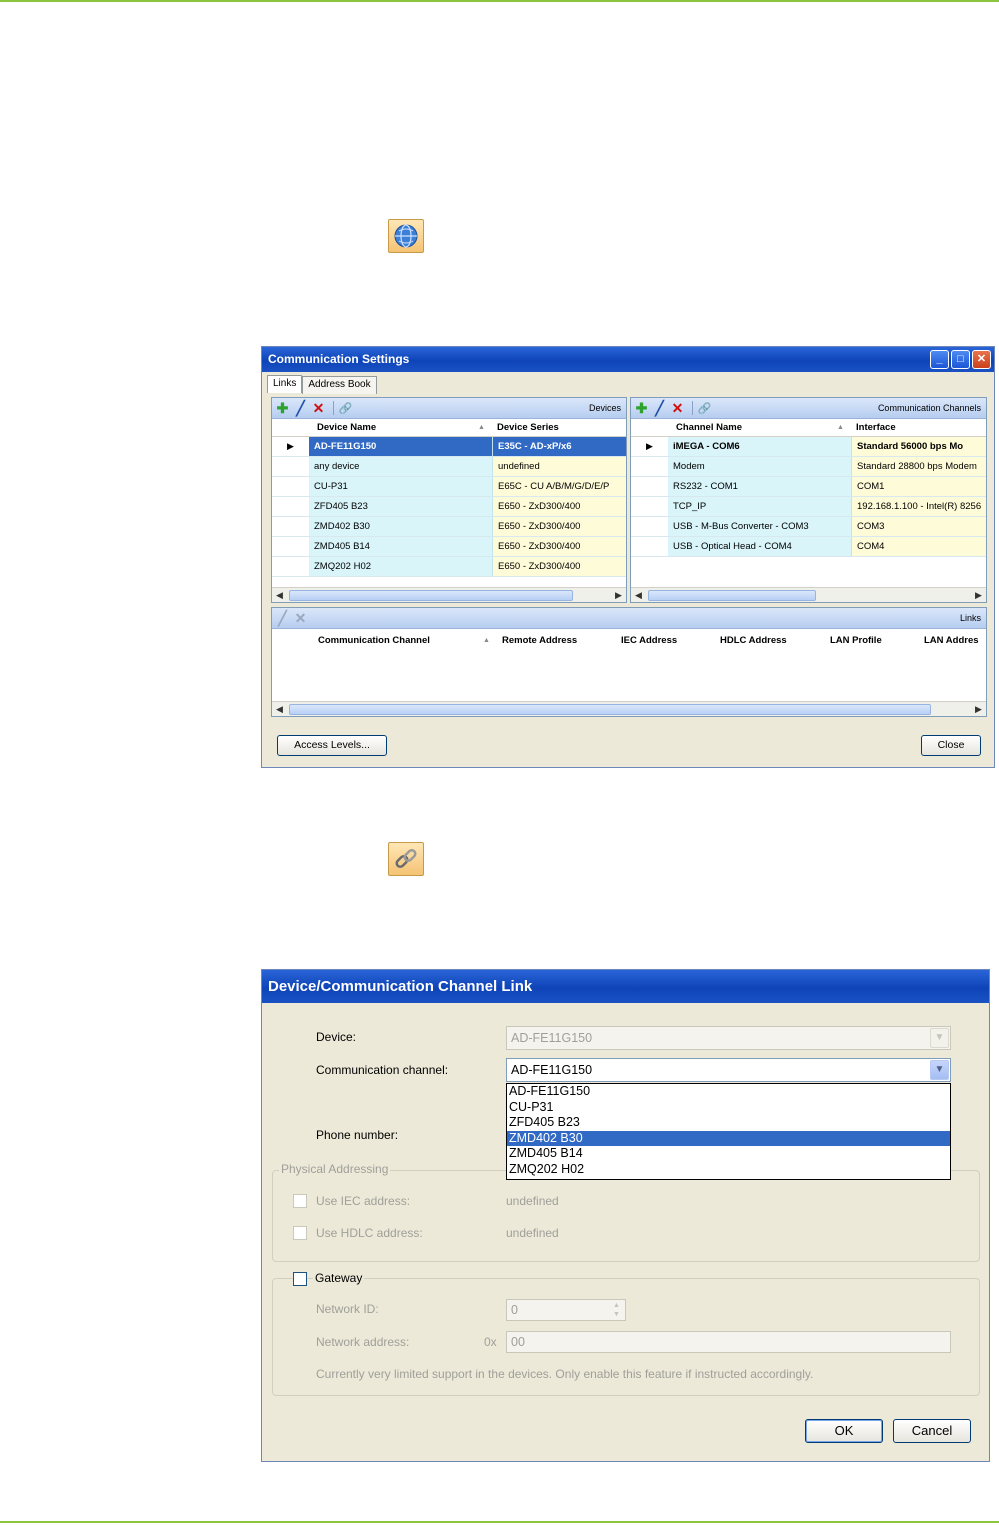  What do you see at coordinates (951, 745) in the screenshot?
I see `close-button: Close` at bounding box center [951, 745].